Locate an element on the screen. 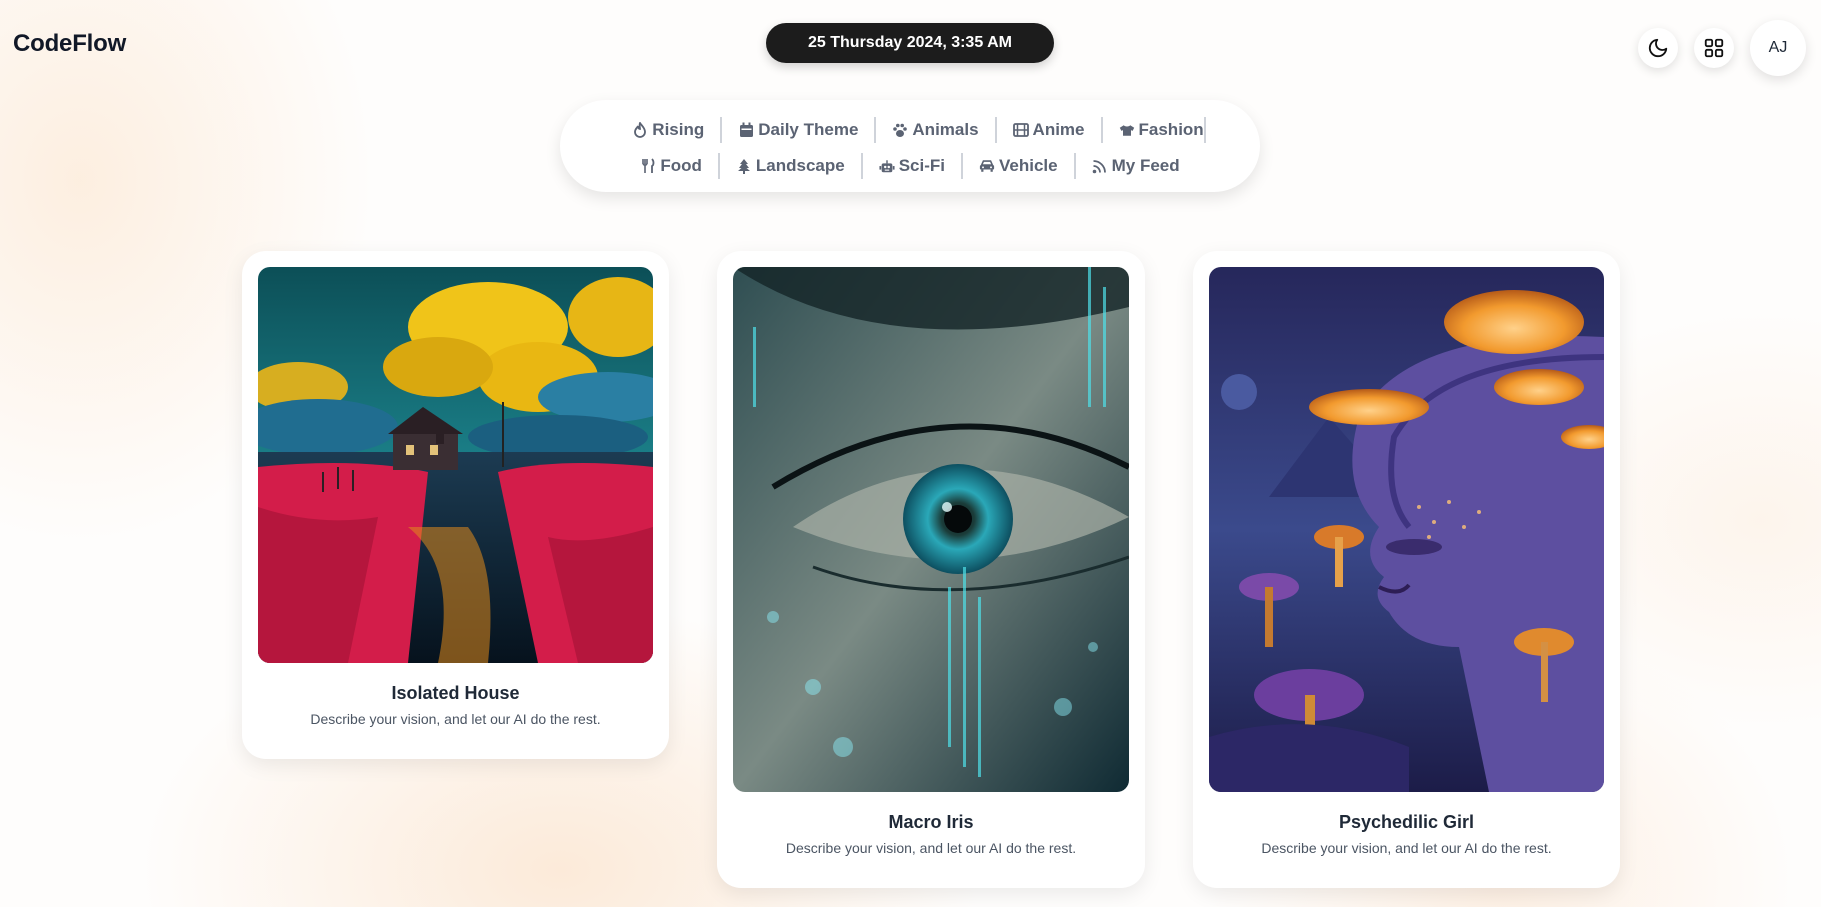  datetime-pill: 25 Thursday 2024, 3:35 AM is located at coordinates (910, 43).